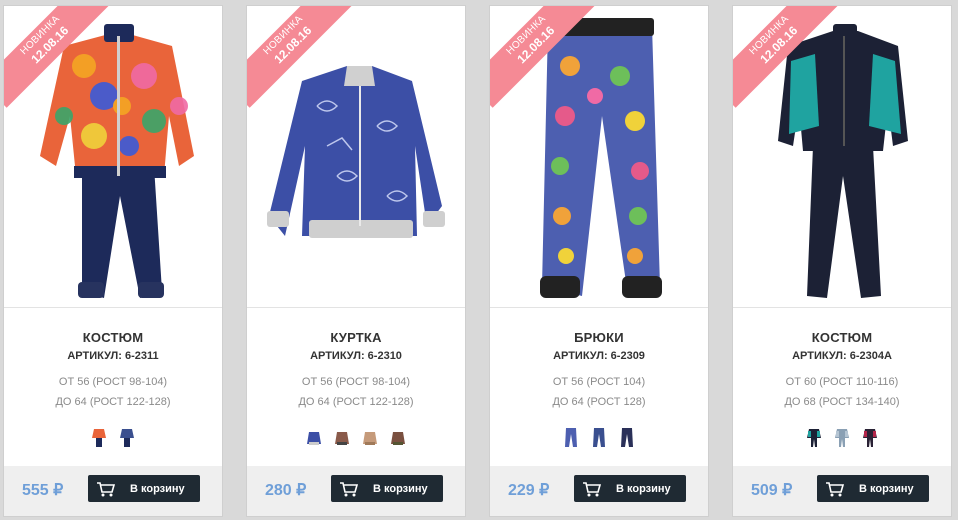  What do you see at coordinates (814, 437) in the screenshot?
I see `teal-suit-icon` at bounding box center [814, 437].